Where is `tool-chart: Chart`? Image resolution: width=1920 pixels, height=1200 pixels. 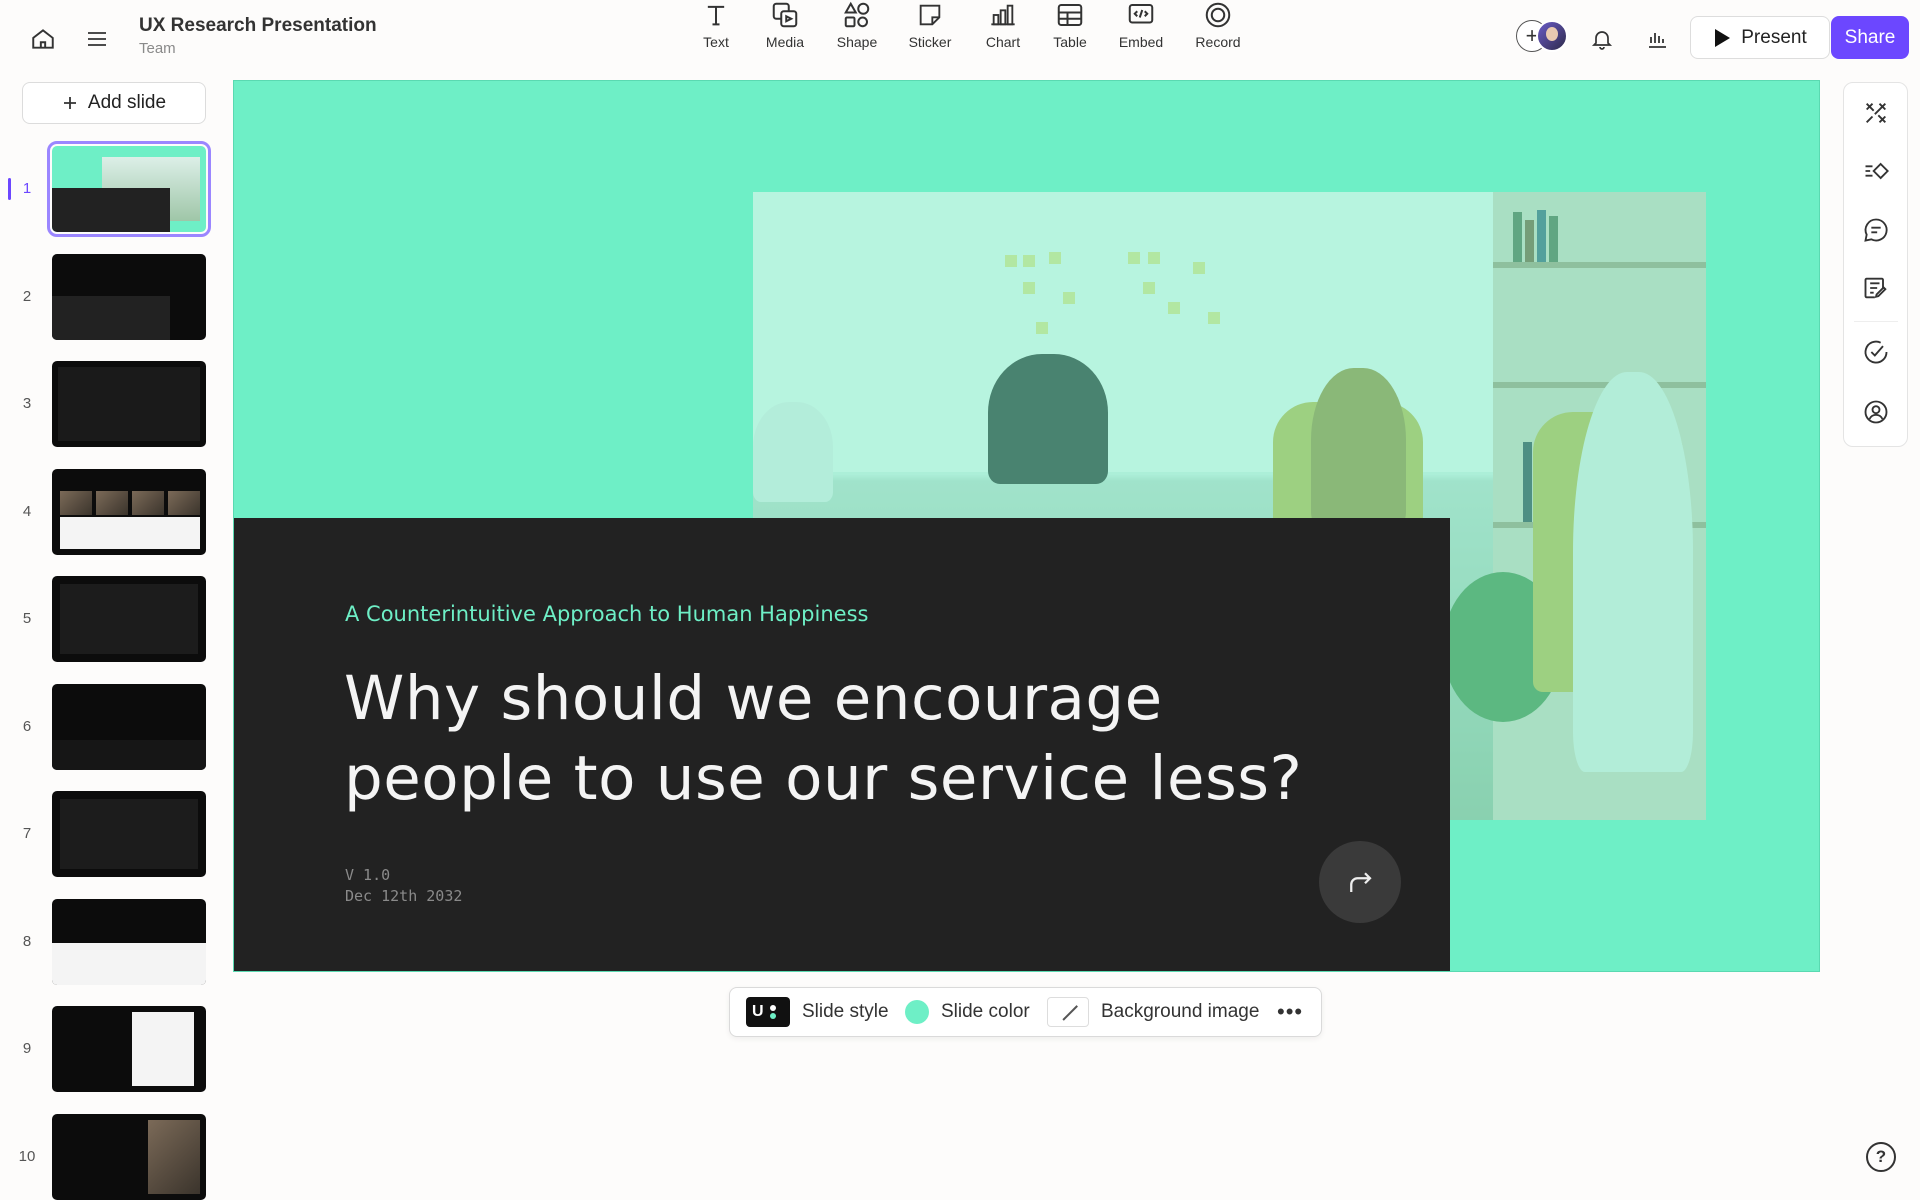
tool-chart: Chart is located at coordinates (1003, 25).